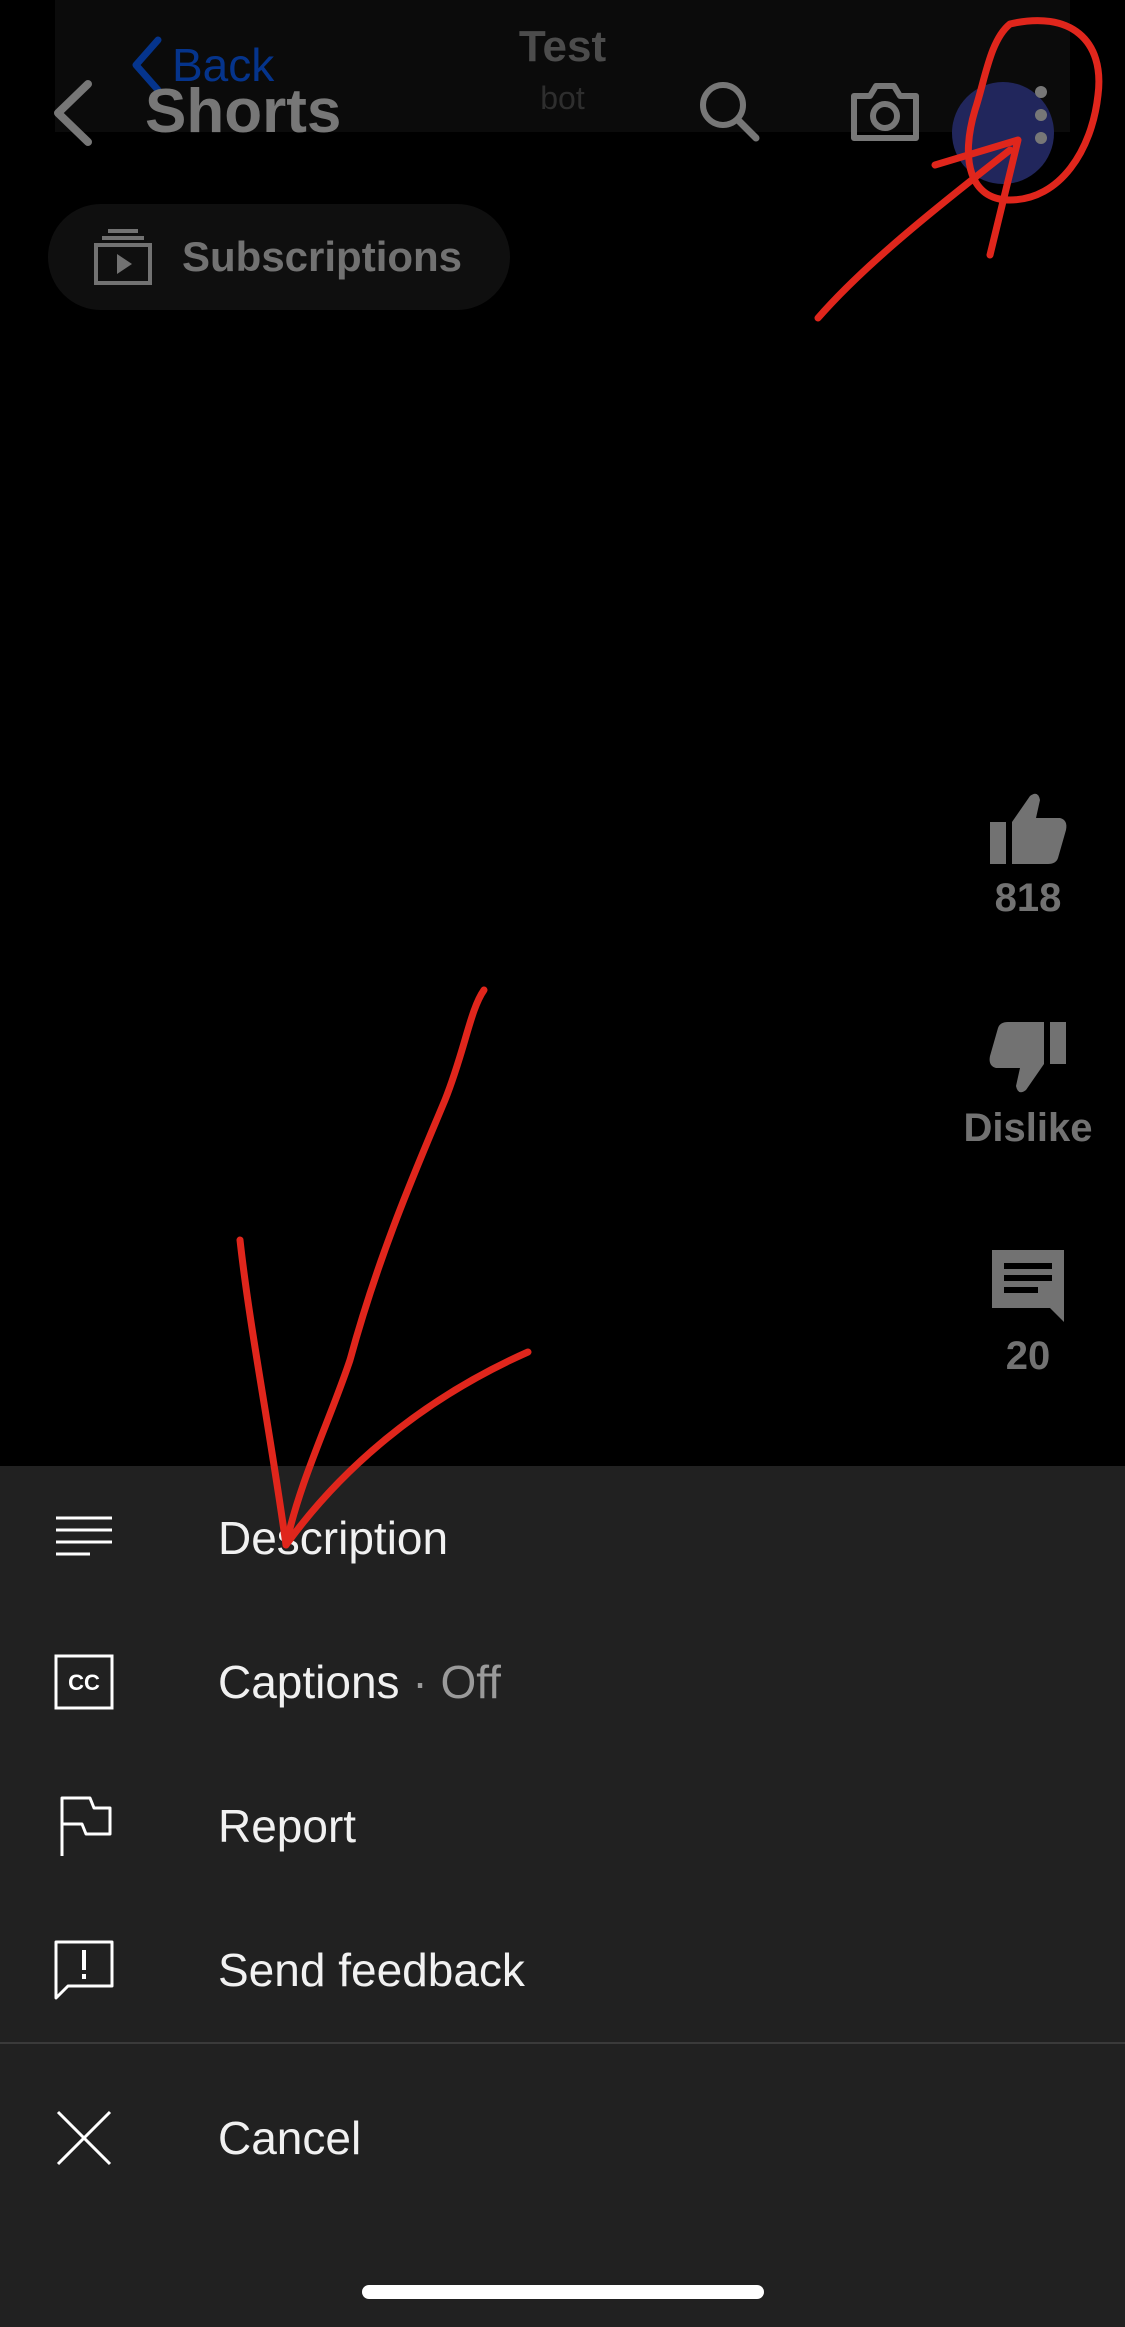  I want to click on comments-button: 20, so click(1028, 1312).